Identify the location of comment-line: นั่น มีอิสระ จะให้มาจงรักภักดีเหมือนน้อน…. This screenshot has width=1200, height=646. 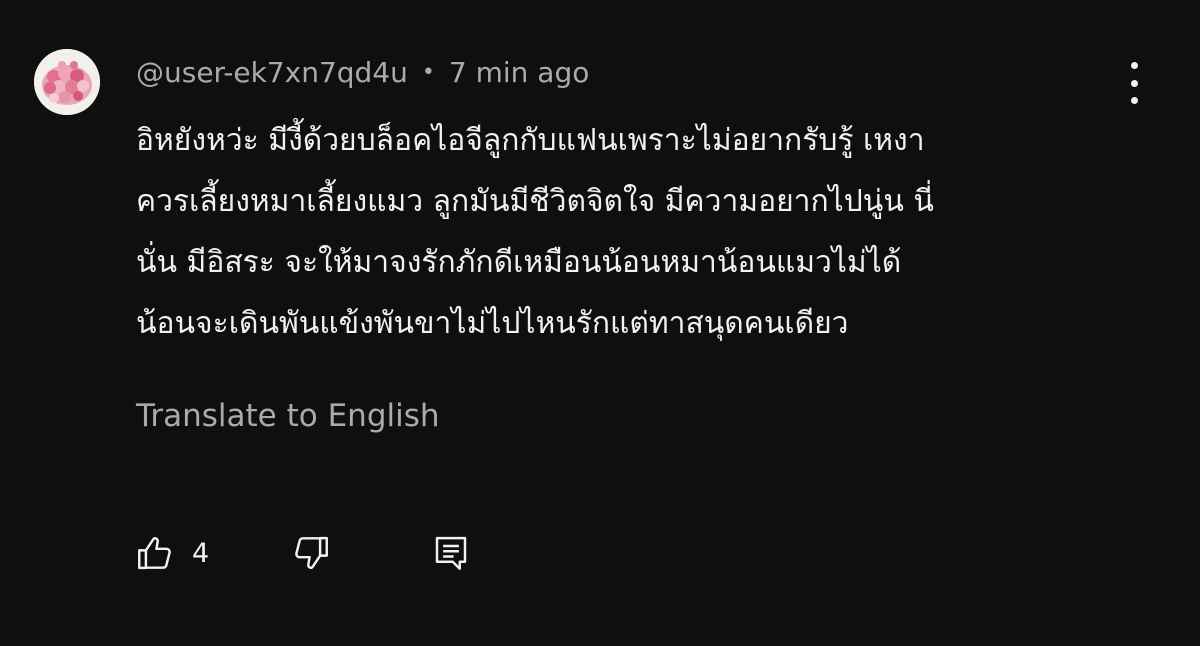
(519, 262).